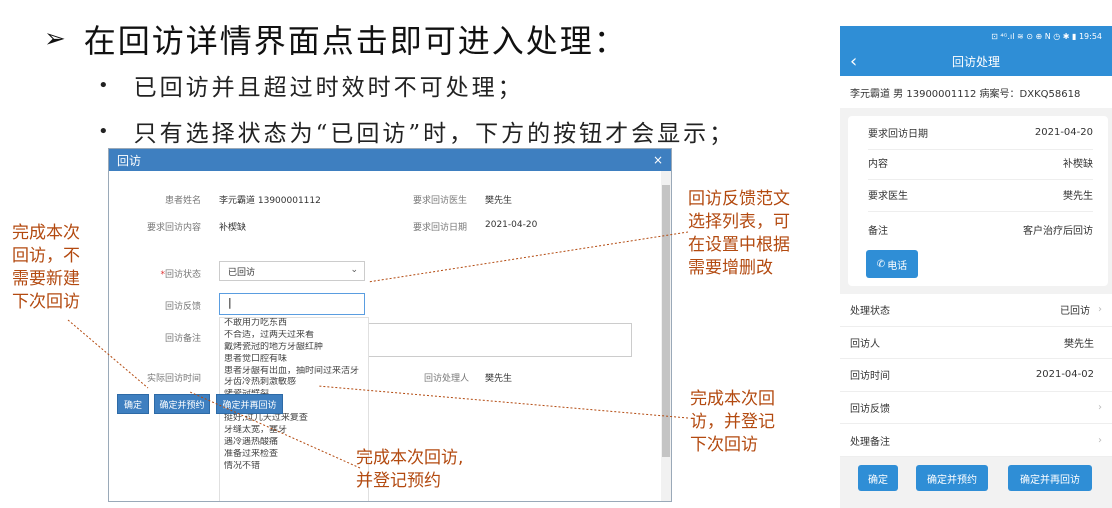 This screenshot has height=508, width=1112. Describe the element at coordinates (739, 199) in the screenshot. I see `note-line: 回访反馈范文` at that location.